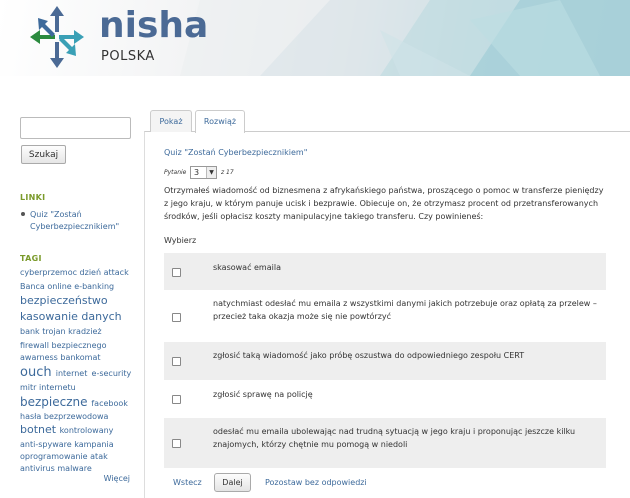 This screenshot has width=630, height=498. I want to click on question-label: Pytanie, so click(175, 172).